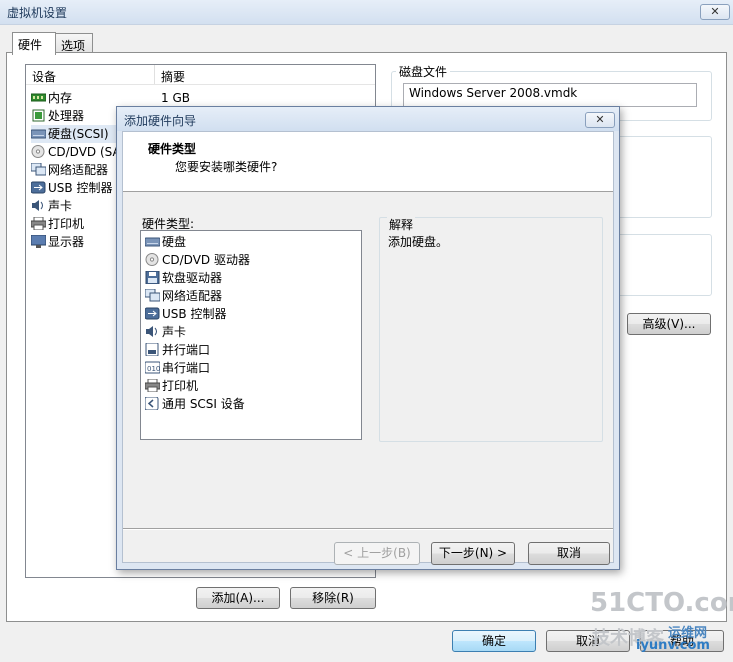 This screenshot has width=733, height=662. I want to click on device-name: 处理器, so click(66, 116).